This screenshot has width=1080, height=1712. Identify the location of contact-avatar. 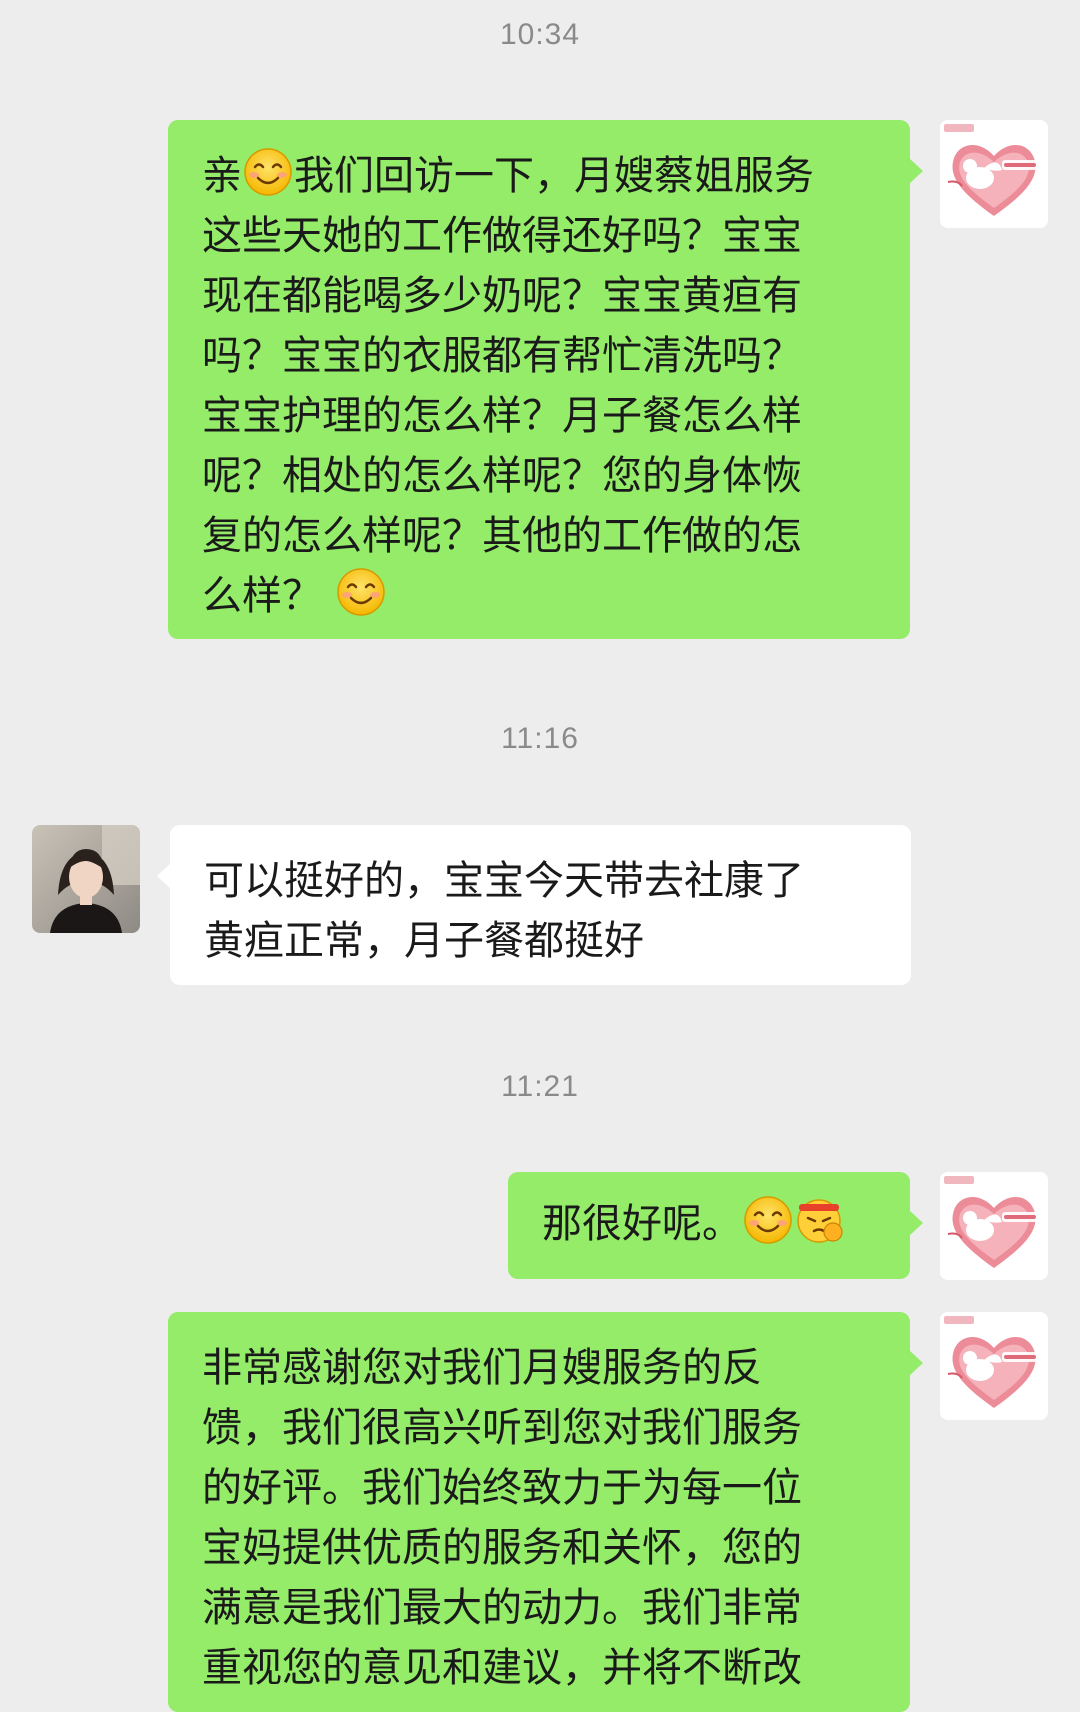
(86, 879).